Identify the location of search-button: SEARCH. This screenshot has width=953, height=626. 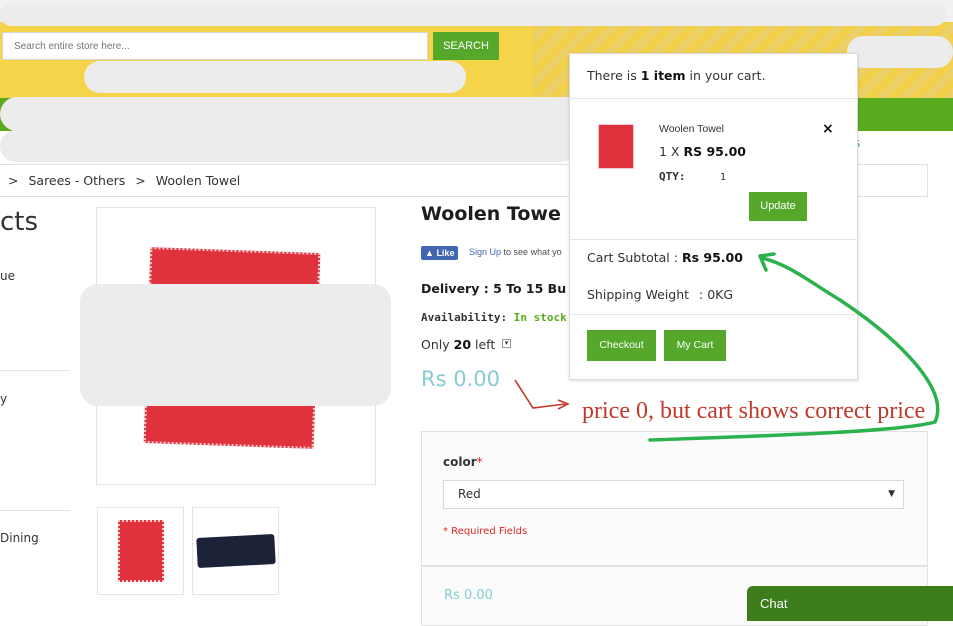
(466, 46).